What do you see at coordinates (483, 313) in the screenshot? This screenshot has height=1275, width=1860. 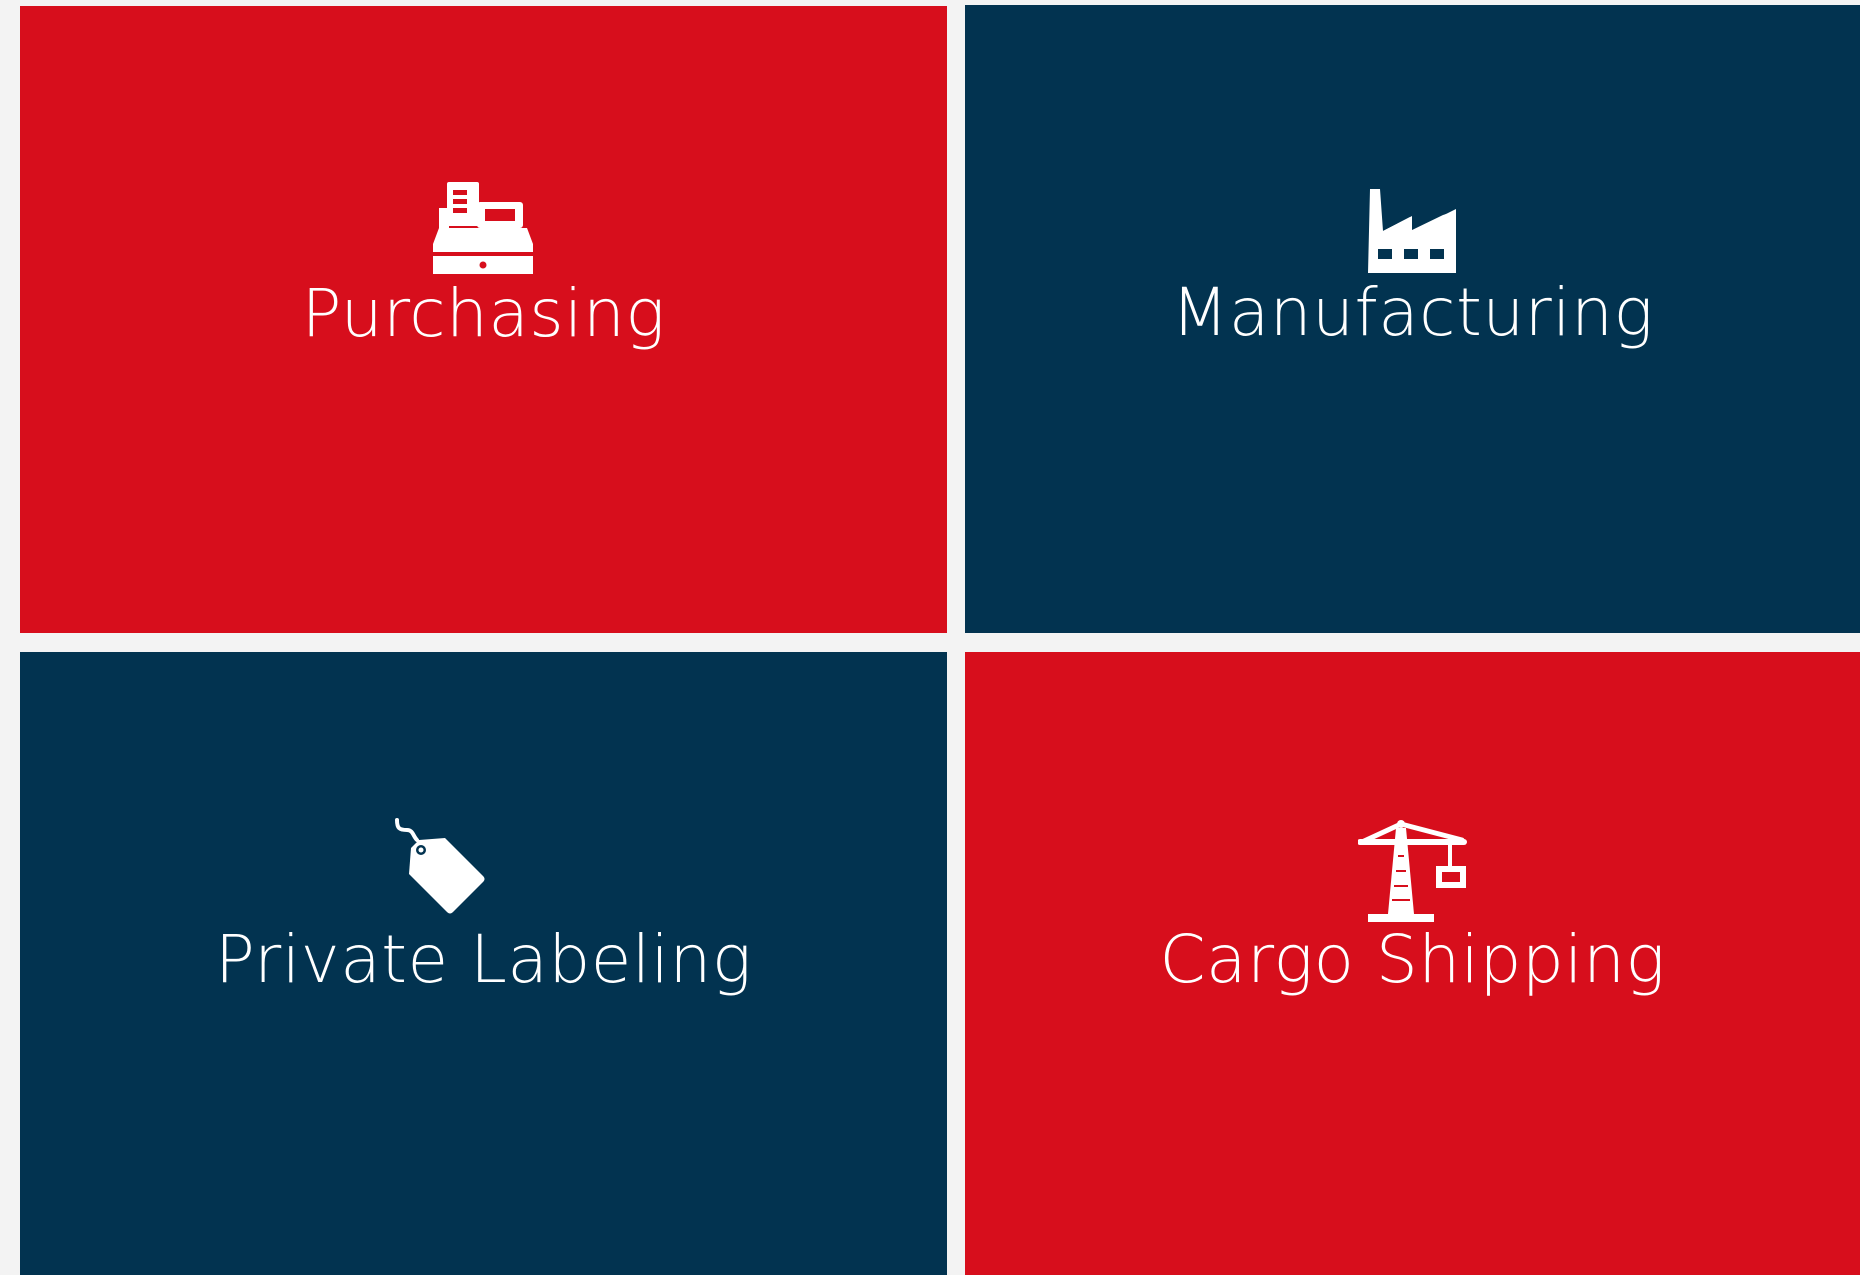 I see `tile-label-purchasing: Purchasing` at bounding box center [483, 313].